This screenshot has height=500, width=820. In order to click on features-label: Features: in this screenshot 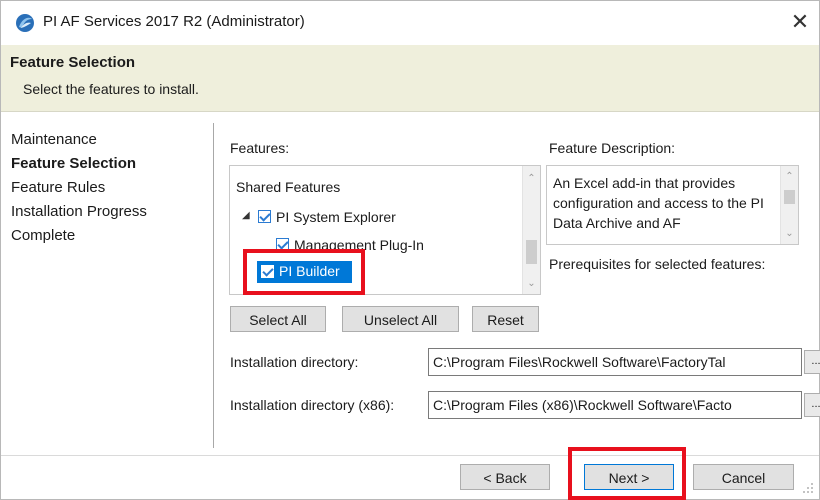, I will do `click(260, 148)`.